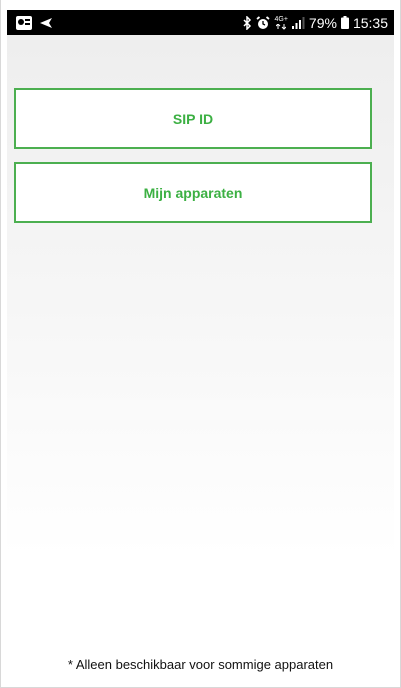 The height and width of the screenshot is (688, 401). I want to click on alarm-icon, so click(263, 22).